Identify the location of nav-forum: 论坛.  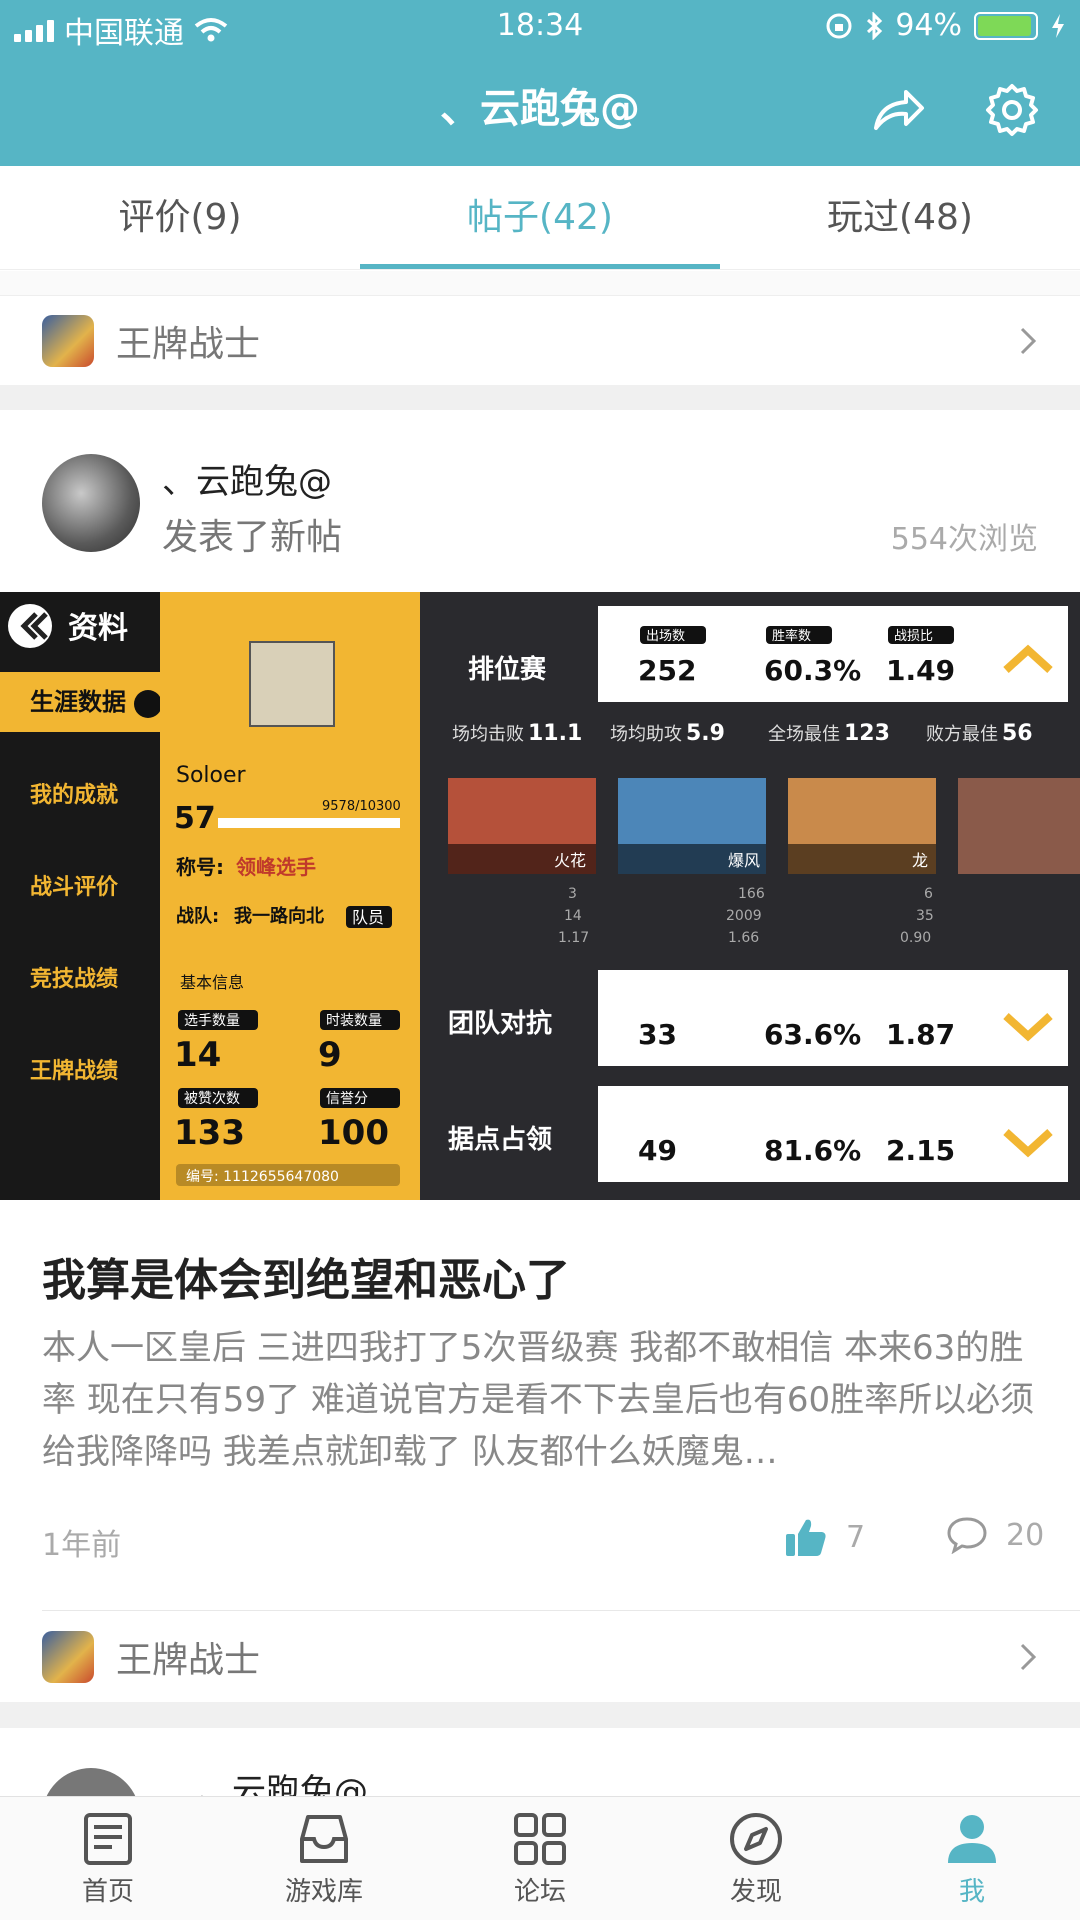
(540, 1858).